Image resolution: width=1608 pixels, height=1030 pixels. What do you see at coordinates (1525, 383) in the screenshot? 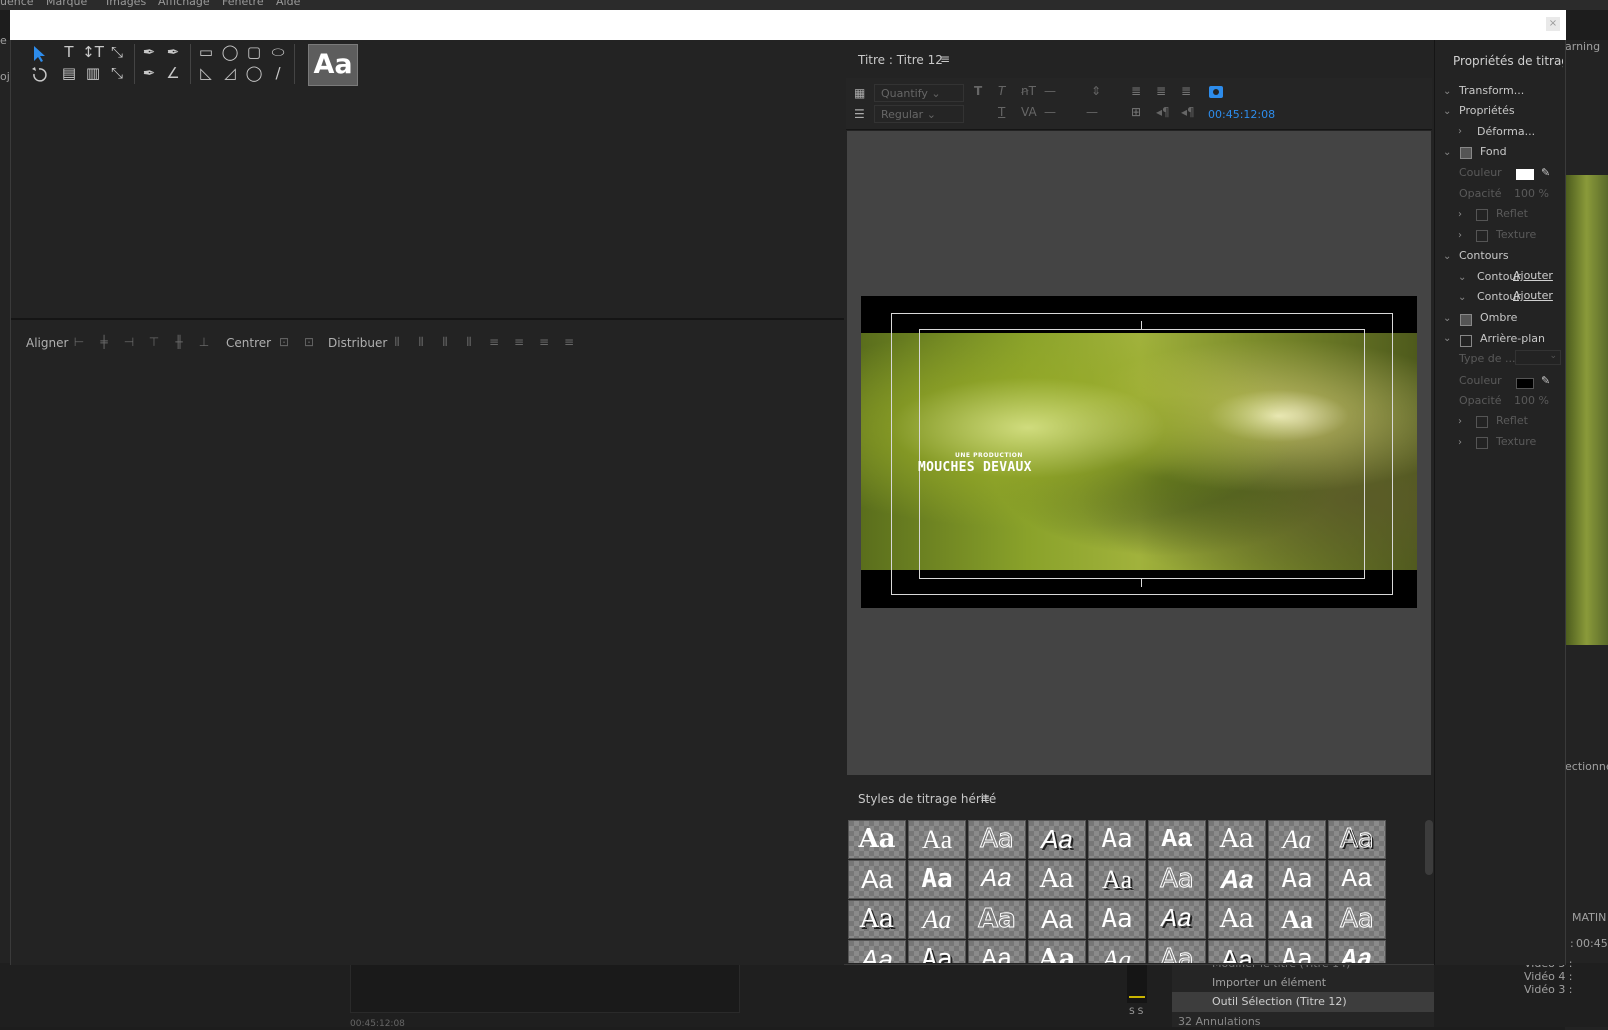
I see `background-color-swatch` at bounding box center [1525, 383].